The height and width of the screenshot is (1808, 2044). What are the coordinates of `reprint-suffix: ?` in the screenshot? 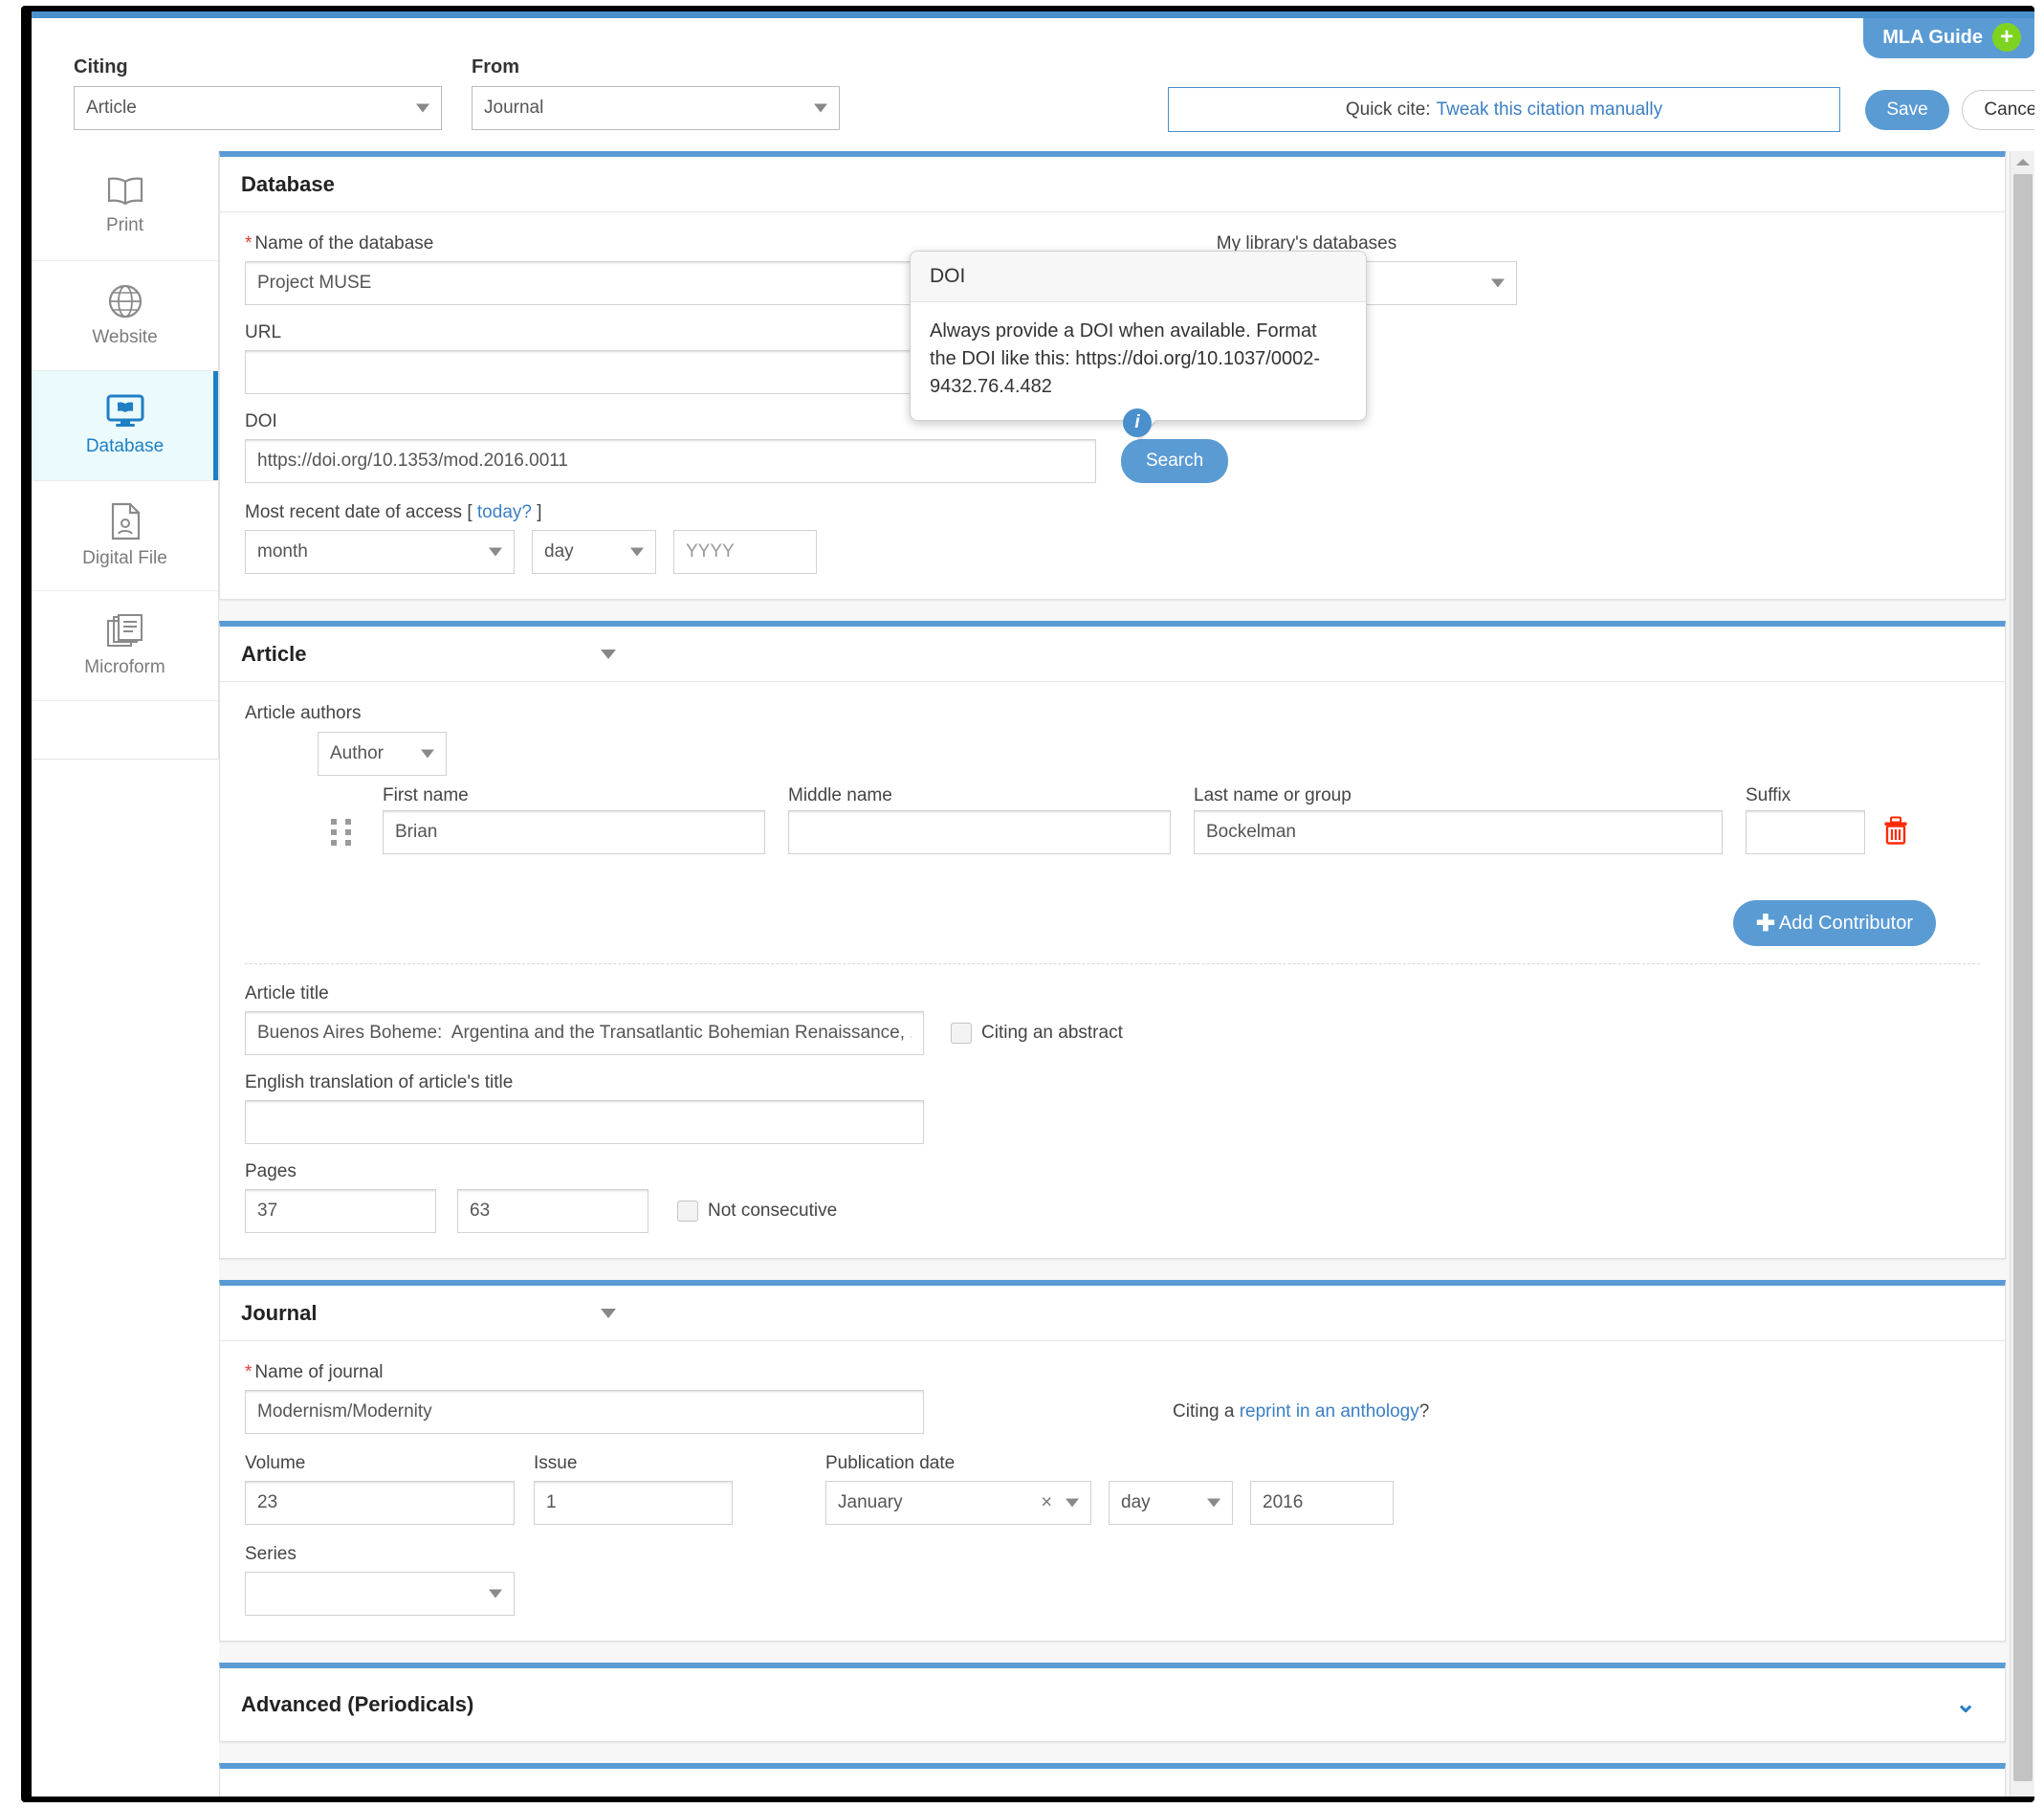 It's located at (1424, 1412).